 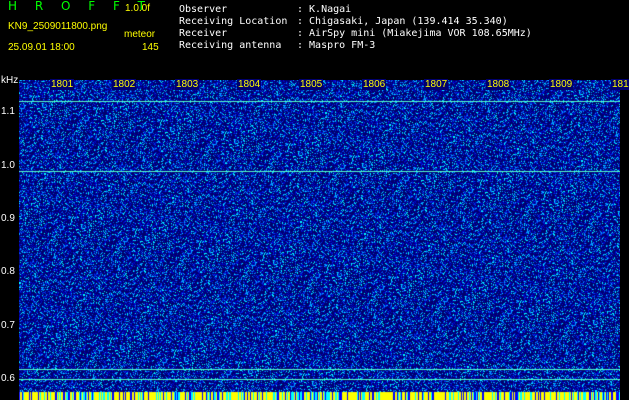 What do you see at coordinates (8, 111) in the screenshot?
I see `freq-label: 1.1` at bounding box center [8, 111].